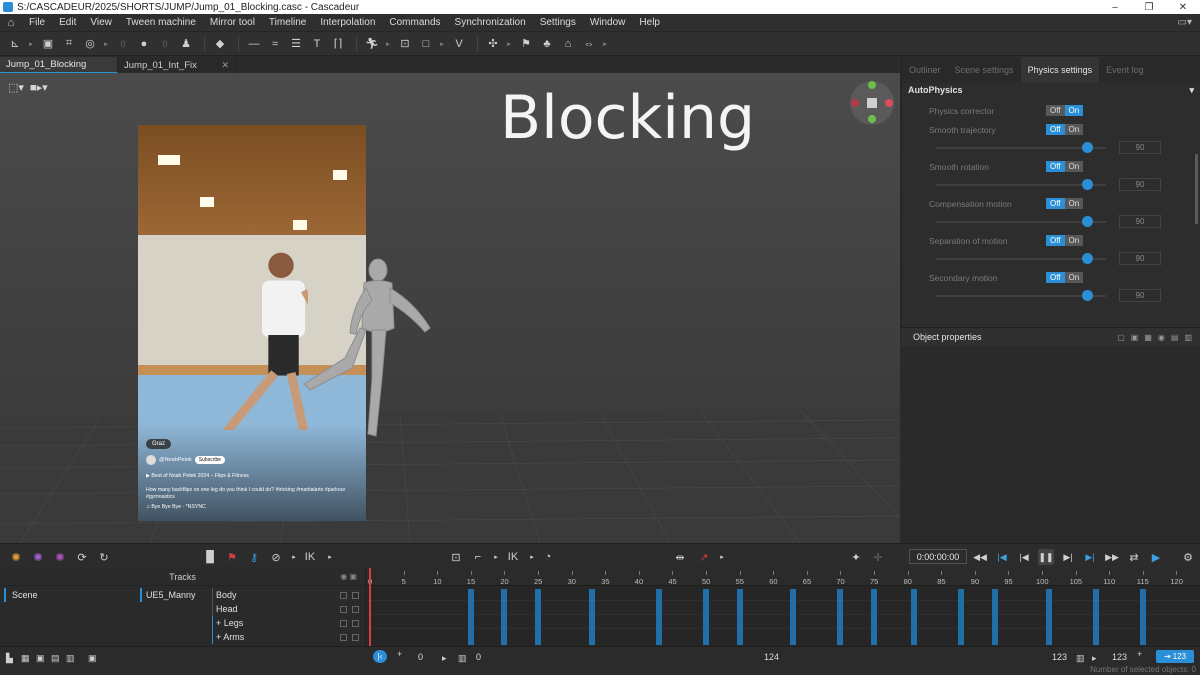  What do you see at coordinates (589, 44) in the screenshot?
I see `resize-icon: ⇔` at bounding box center [589, 44].